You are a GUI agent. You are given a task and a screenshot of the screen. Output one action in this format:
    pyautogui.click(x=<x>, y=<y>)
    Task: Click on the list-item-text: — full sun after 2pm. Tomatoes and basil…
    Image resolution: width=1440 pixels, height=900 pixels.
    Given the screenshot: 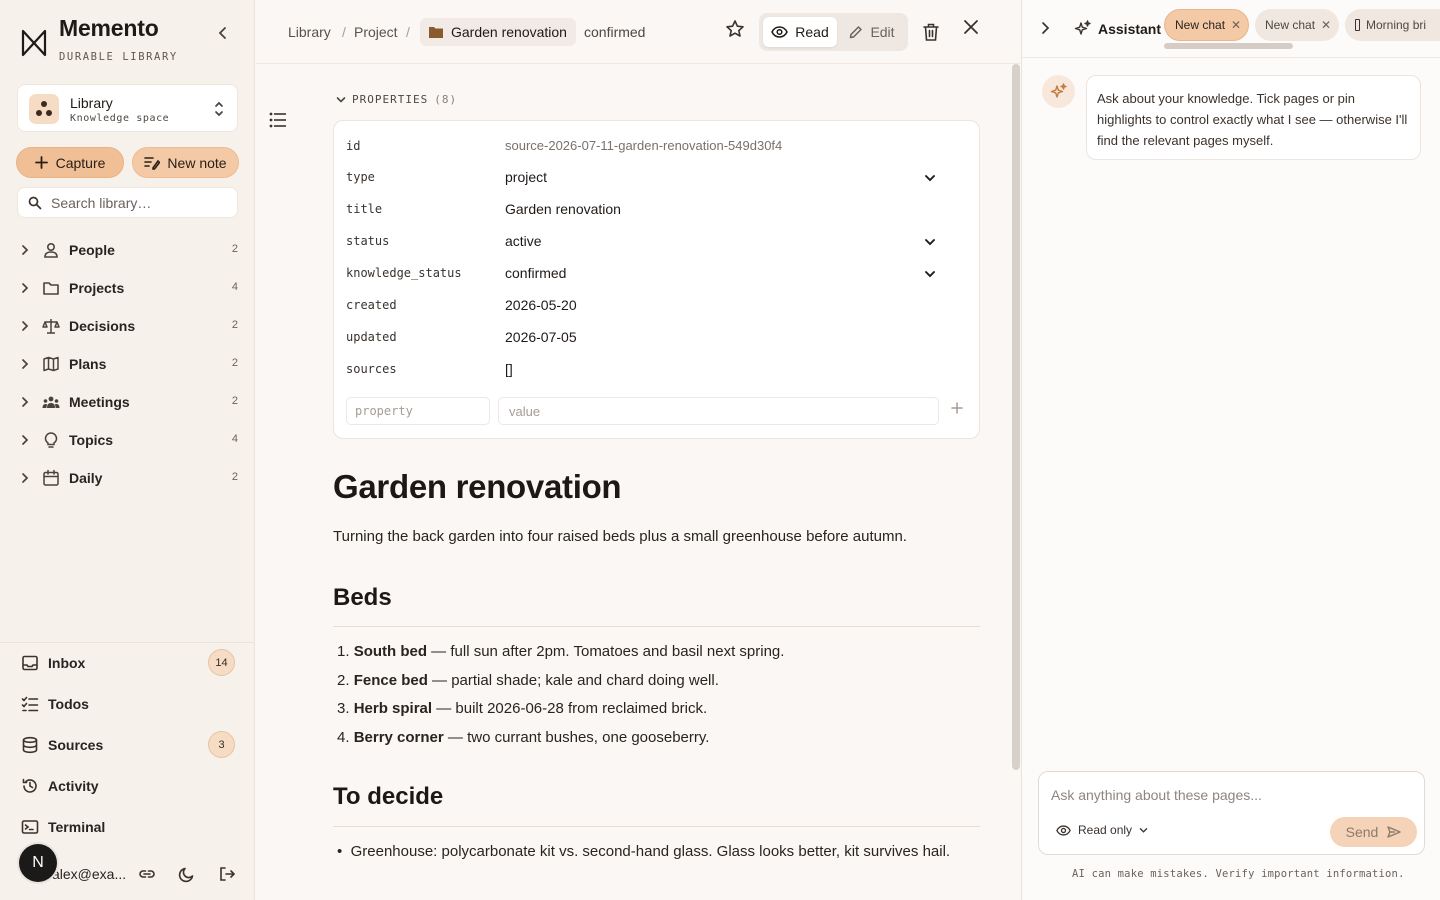 What is the action you would take?
    pyautogui.click(x=606, y=651)
    